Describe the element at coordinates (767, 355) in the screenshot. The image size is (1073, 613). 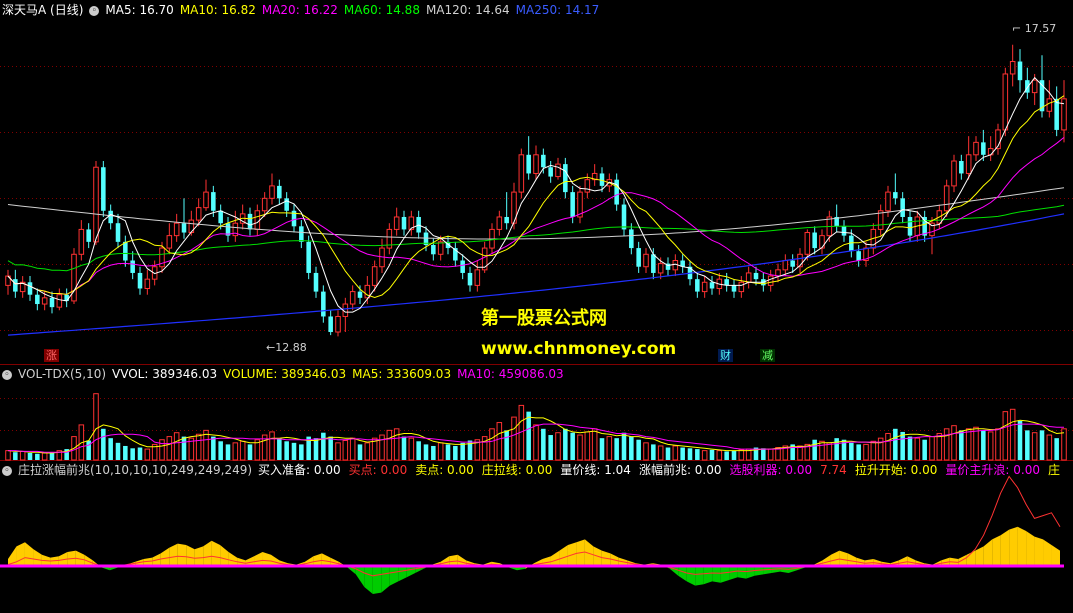
I see `tag-reduce: 减` at that location.